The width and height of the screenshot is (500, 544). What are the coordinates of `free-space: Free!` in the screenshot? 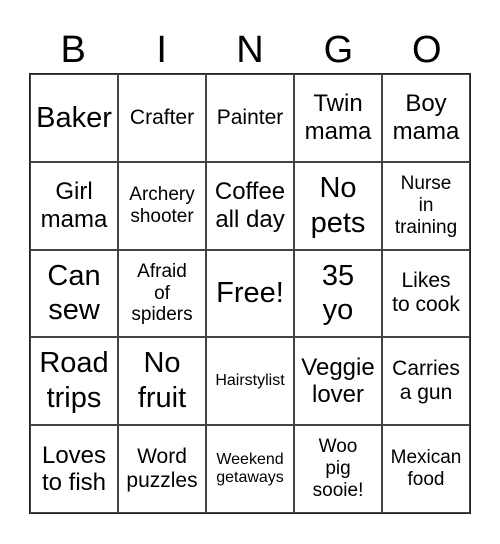 It's located at (250, 293).